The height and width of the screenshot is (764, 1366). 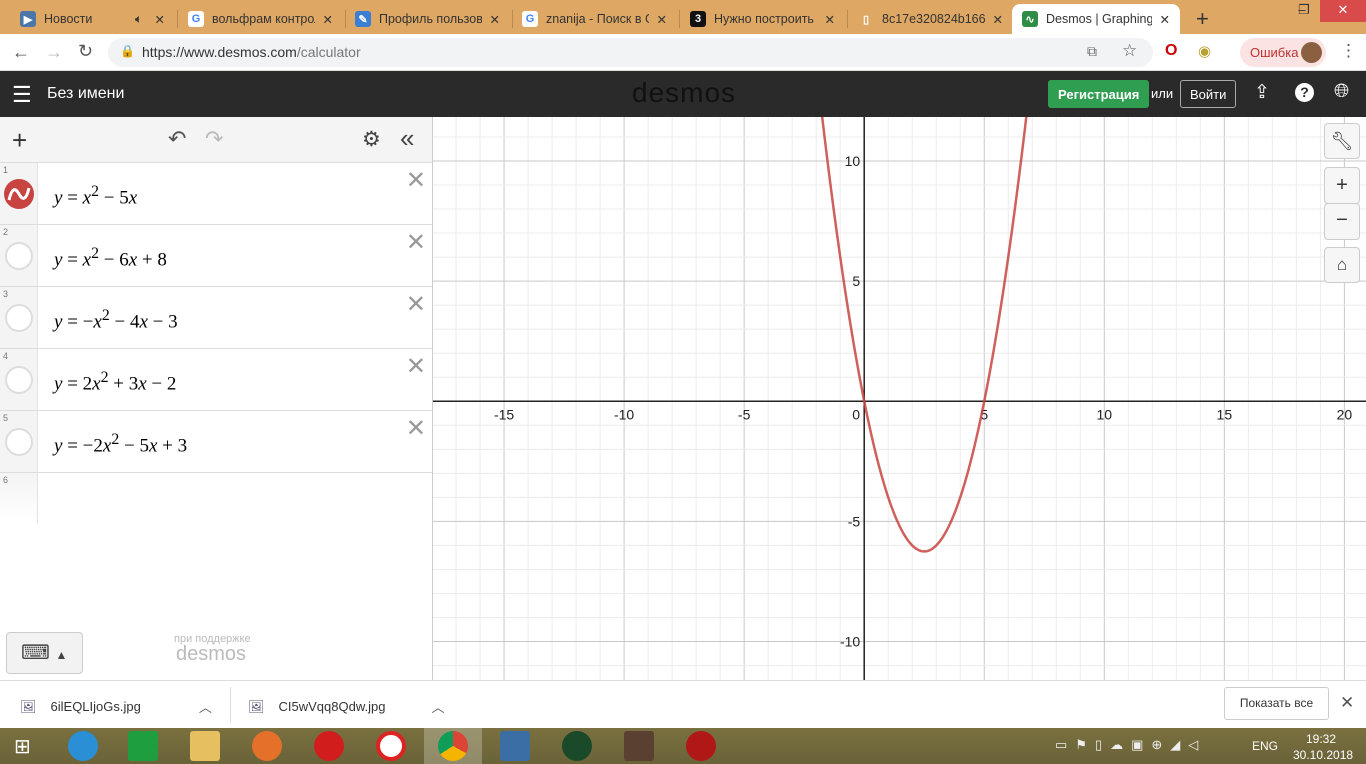 I want to click on graph-settings-wrench-button: 🔧︎, so click(x=1342, y=141).